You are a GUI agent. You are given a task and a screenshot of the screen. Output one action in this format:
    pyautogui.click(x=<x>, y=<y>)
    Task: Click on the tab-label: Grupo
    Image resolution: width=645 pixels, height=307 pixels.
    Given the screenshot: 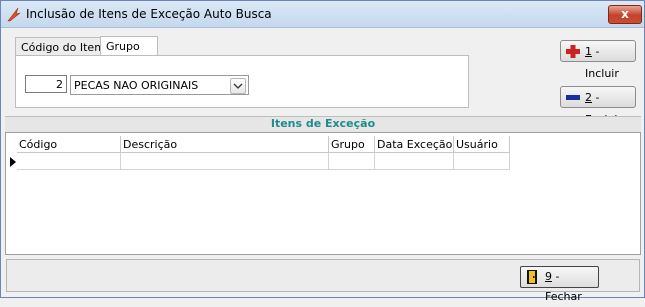 What is the action you would take?
    pyautogui.click(x=123, y=46)
    